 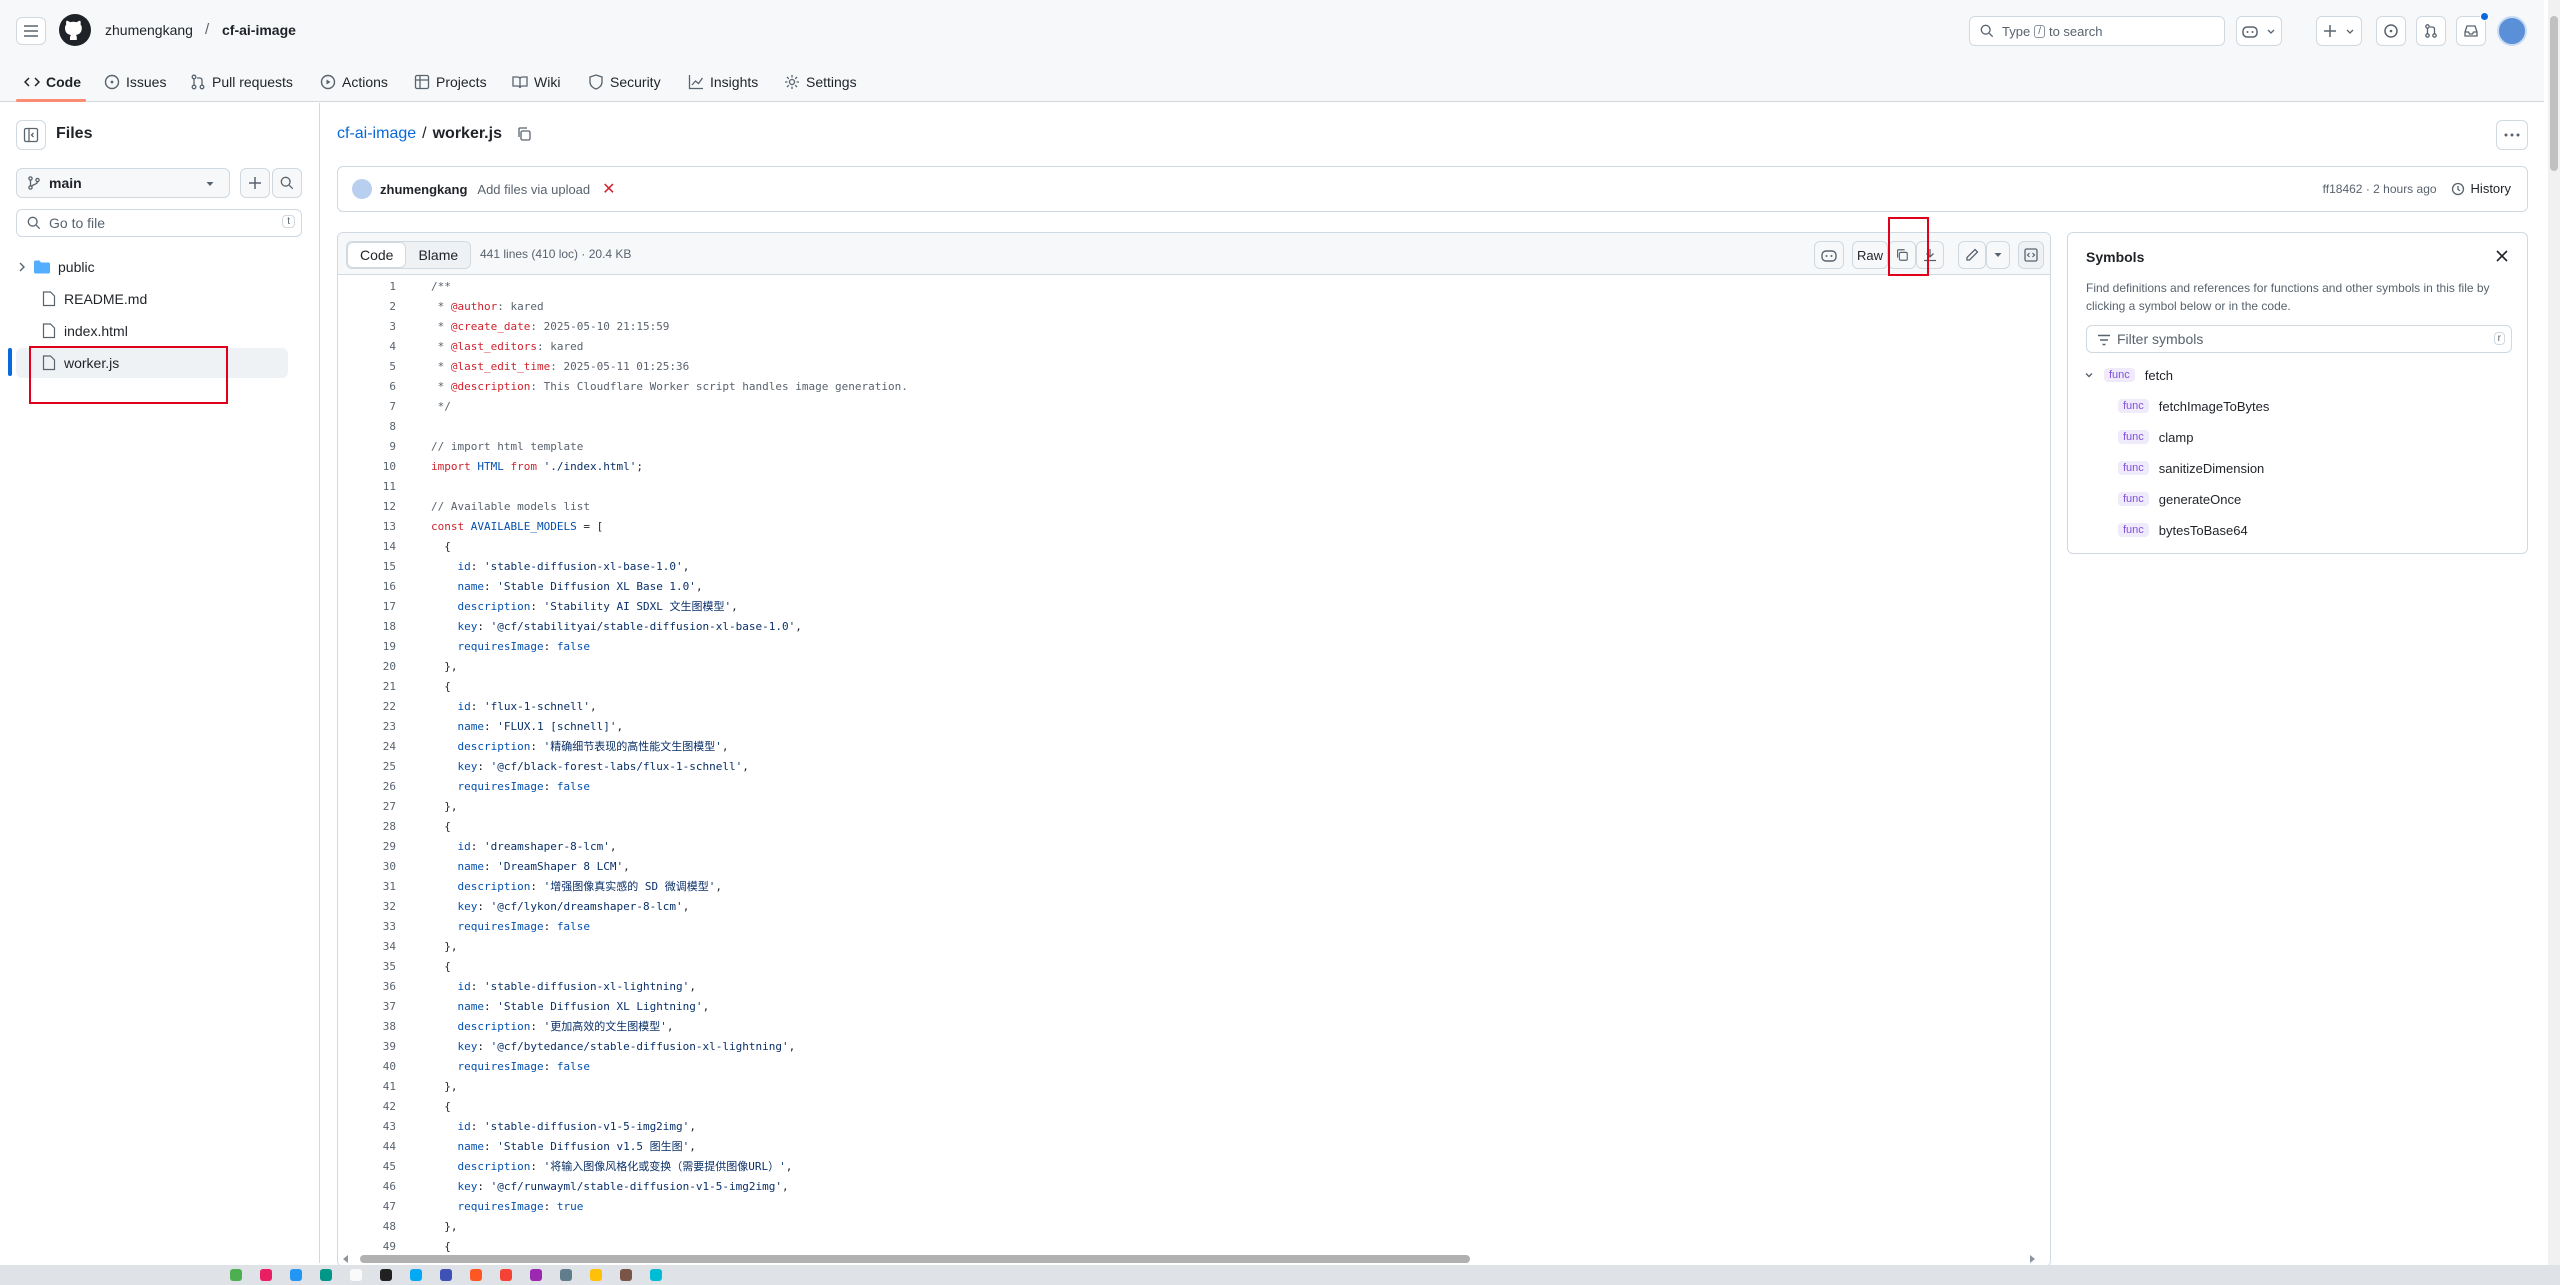 What do you see at coordinates (152, 299) in the screenshot?
I see `tree-item-readme: README.md` at bounding box center [152, 299].